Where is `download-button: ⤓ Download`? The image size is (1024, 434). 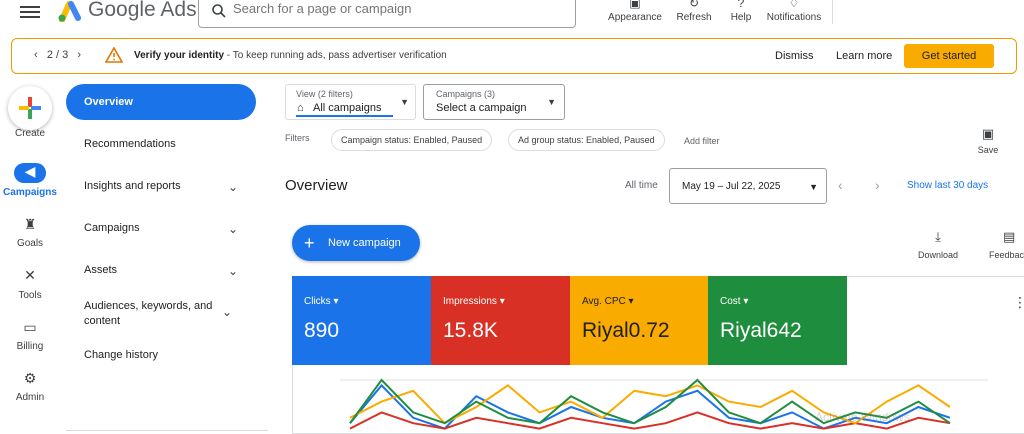 download-button: ⤓ Download is located at coordinates (938, 244).